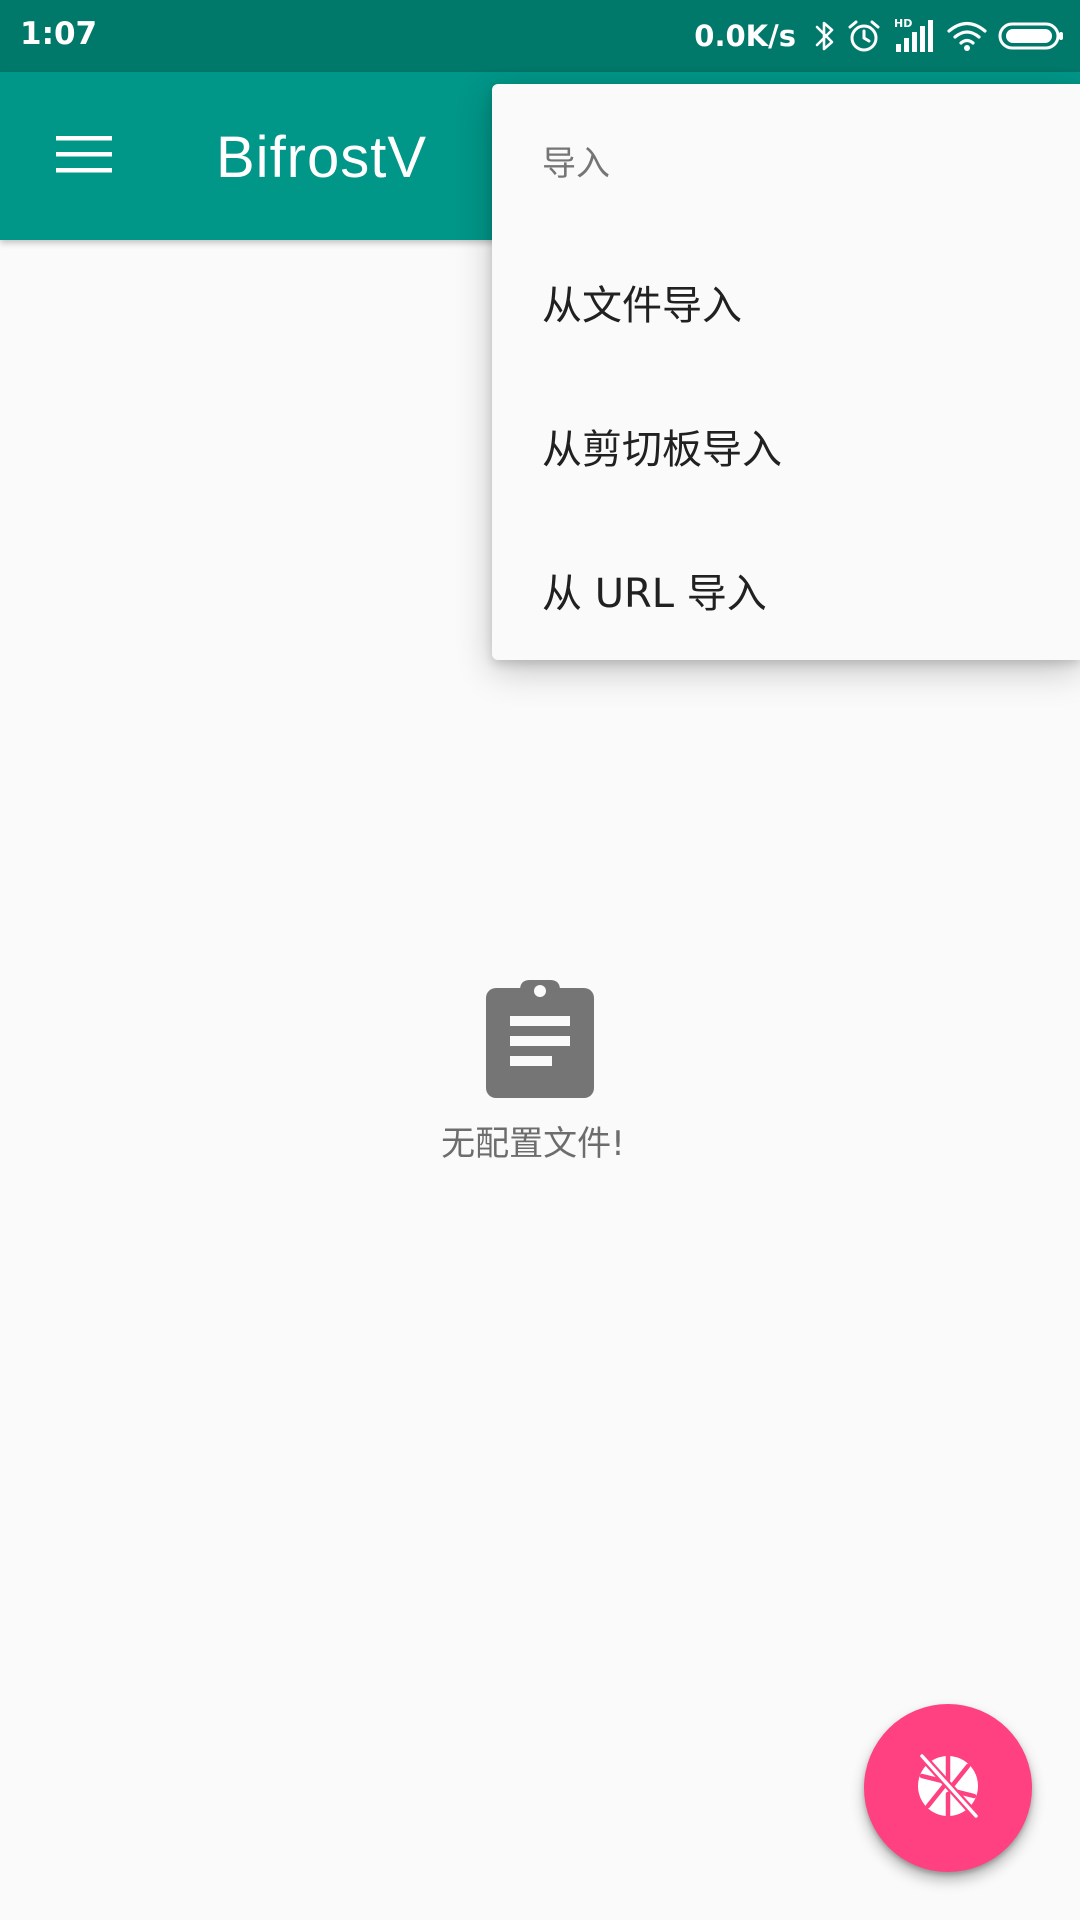  I want to click on menu-item-import-file: 从文件导入, so click(786, 302).